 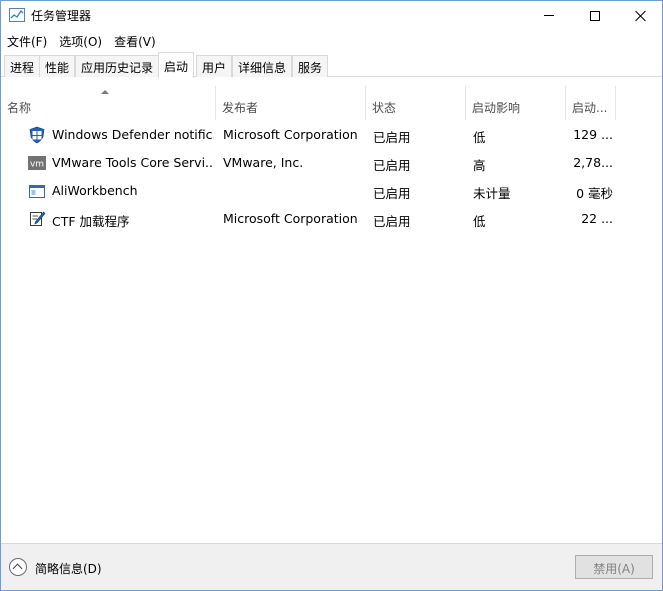 I want to click on tab-services: 服务, so click(x=310, y=66).